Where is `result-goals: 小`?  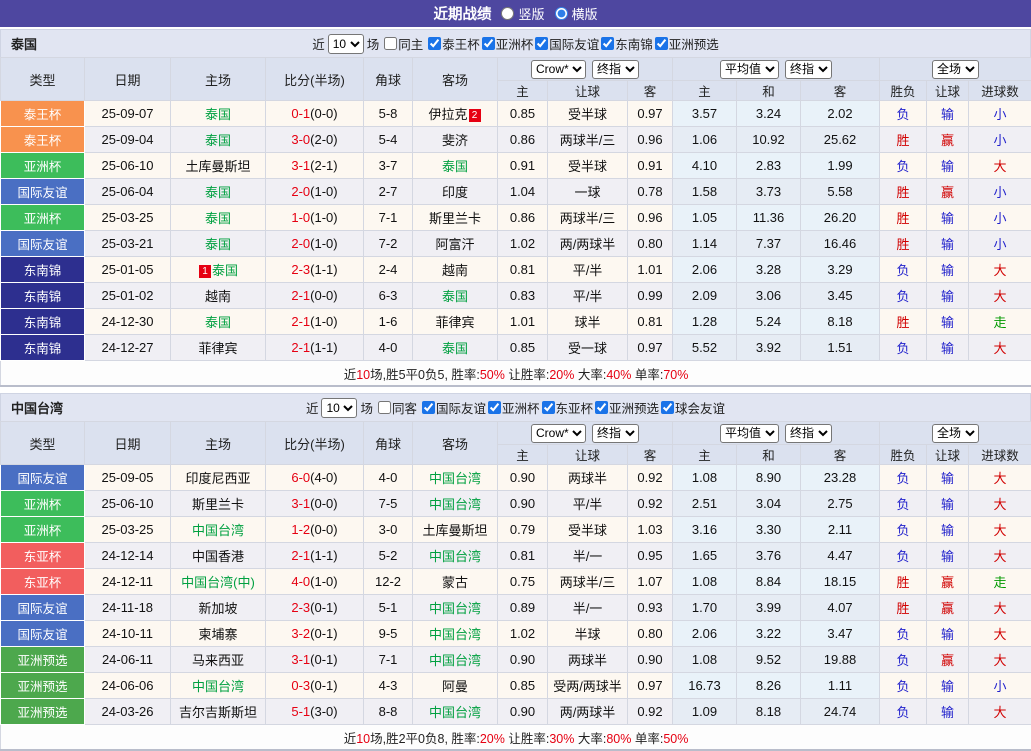
result-goals: 小 is located at coordinates (1000, 114).